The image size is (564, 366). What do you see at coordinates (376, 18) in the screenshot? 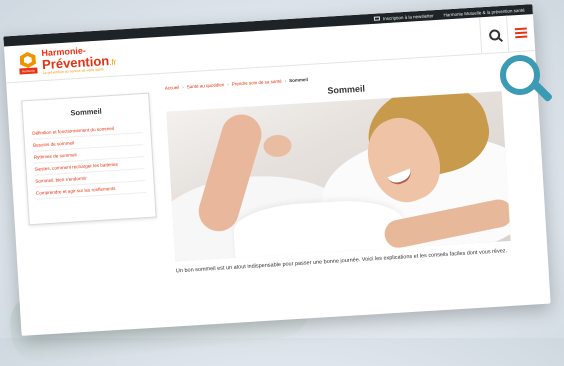
I see `mail-icon` at bounding box center [376, 18].